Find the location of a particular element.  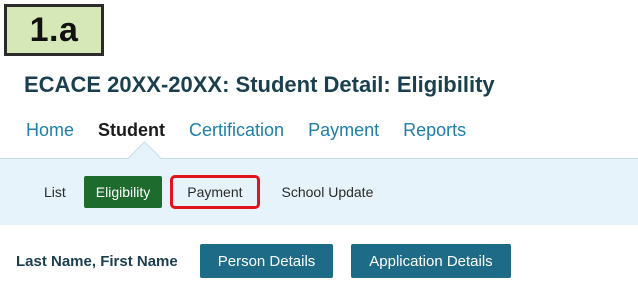

nav-item-home: Home is located at coordinates (50, 130).